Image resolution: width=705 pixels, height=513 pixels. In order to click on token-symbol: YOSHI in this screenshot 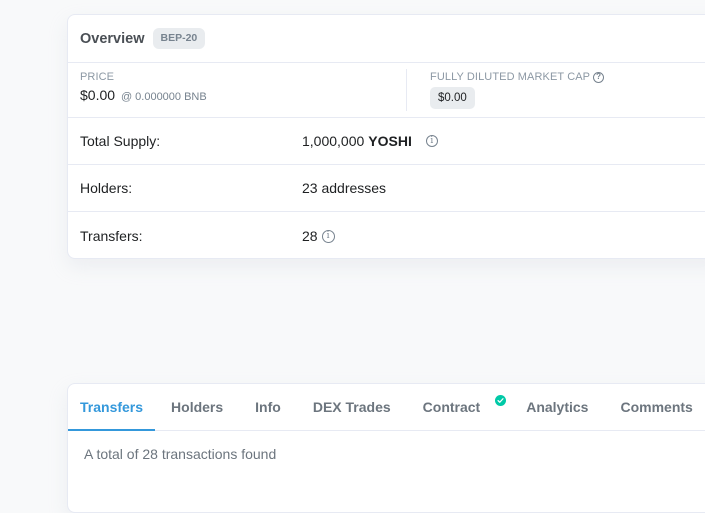, I will do `click(390, 141)`.